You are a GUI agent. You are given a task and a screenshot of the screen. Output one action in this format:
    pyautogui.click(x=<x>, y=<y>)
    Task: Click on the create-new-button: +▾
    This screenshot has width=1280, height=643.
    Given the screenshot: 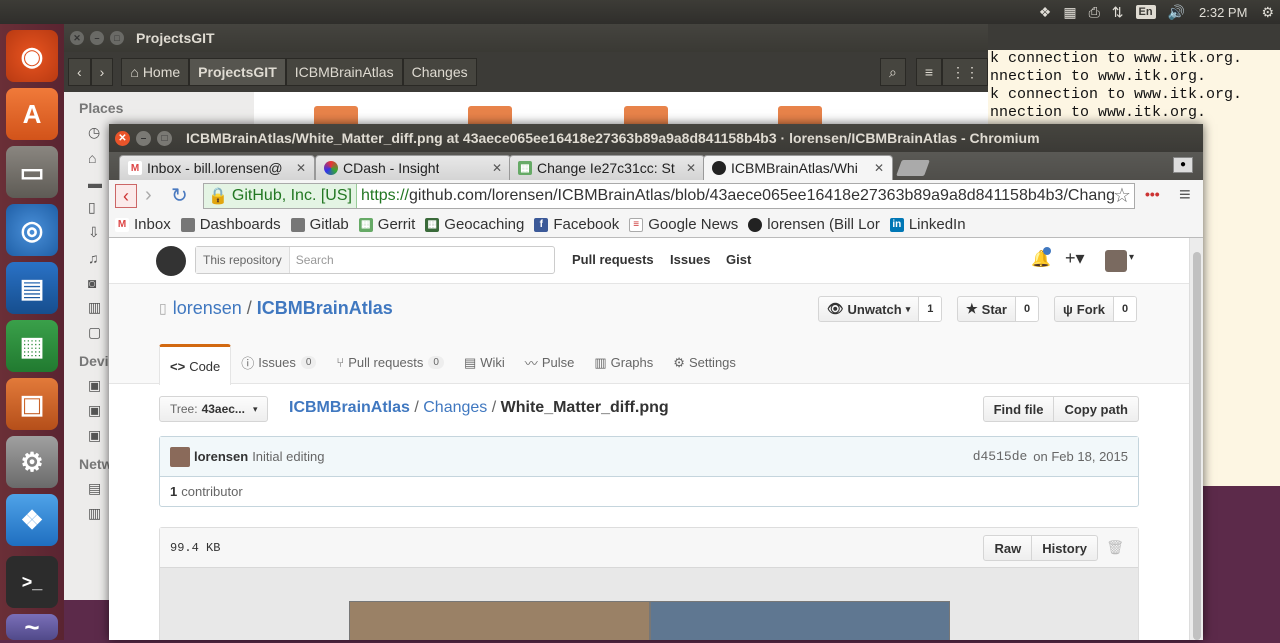 What is the action you would take?
    pyautogui.click(x=1075, y=258)
    